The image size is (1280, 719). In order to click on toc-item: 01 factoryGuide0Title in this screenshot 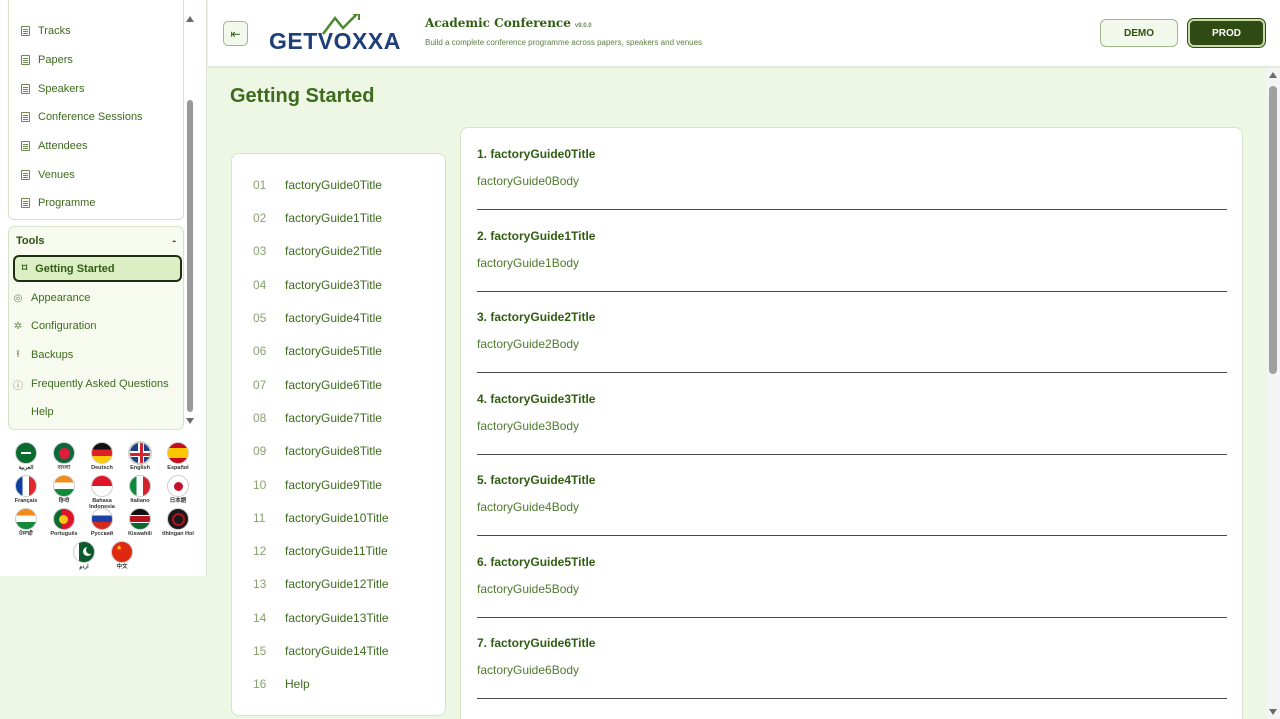, I will do `click(317, 185)`.